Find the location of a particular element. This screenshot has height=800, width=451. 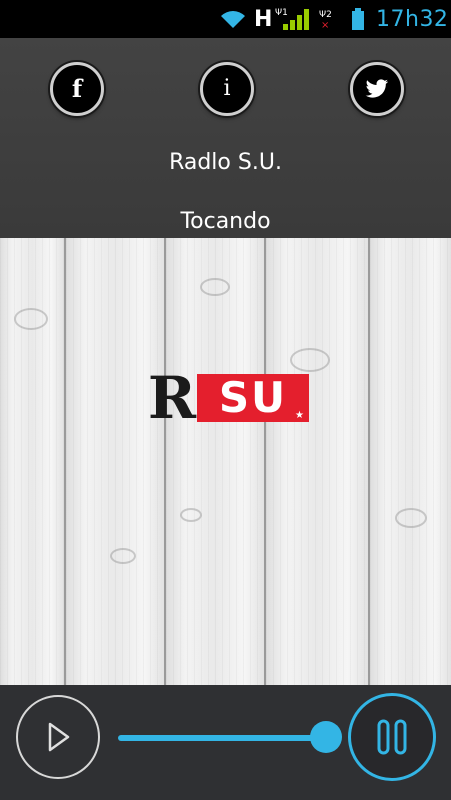

station-logo: R SU ★ is located at coordinates (226, 398).